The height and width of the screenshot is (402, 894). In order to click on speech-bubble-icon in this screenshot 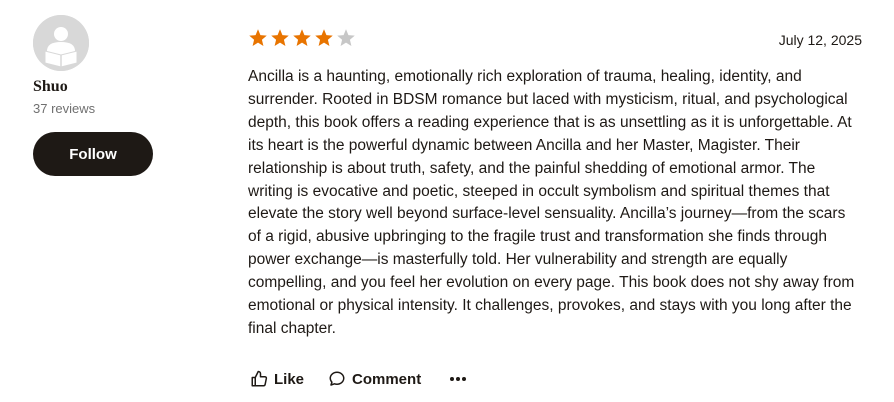, I will do `click(337, 378)`.